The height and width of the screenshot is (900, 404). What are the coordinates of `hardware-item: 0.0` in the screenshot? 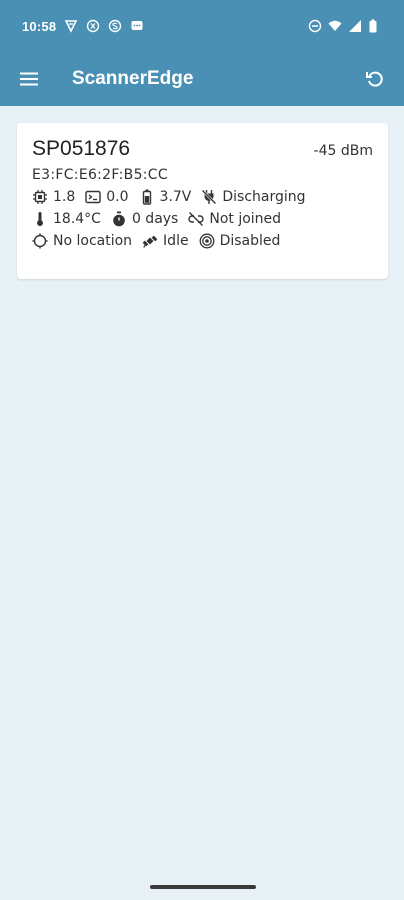 It's located at (107, 197).